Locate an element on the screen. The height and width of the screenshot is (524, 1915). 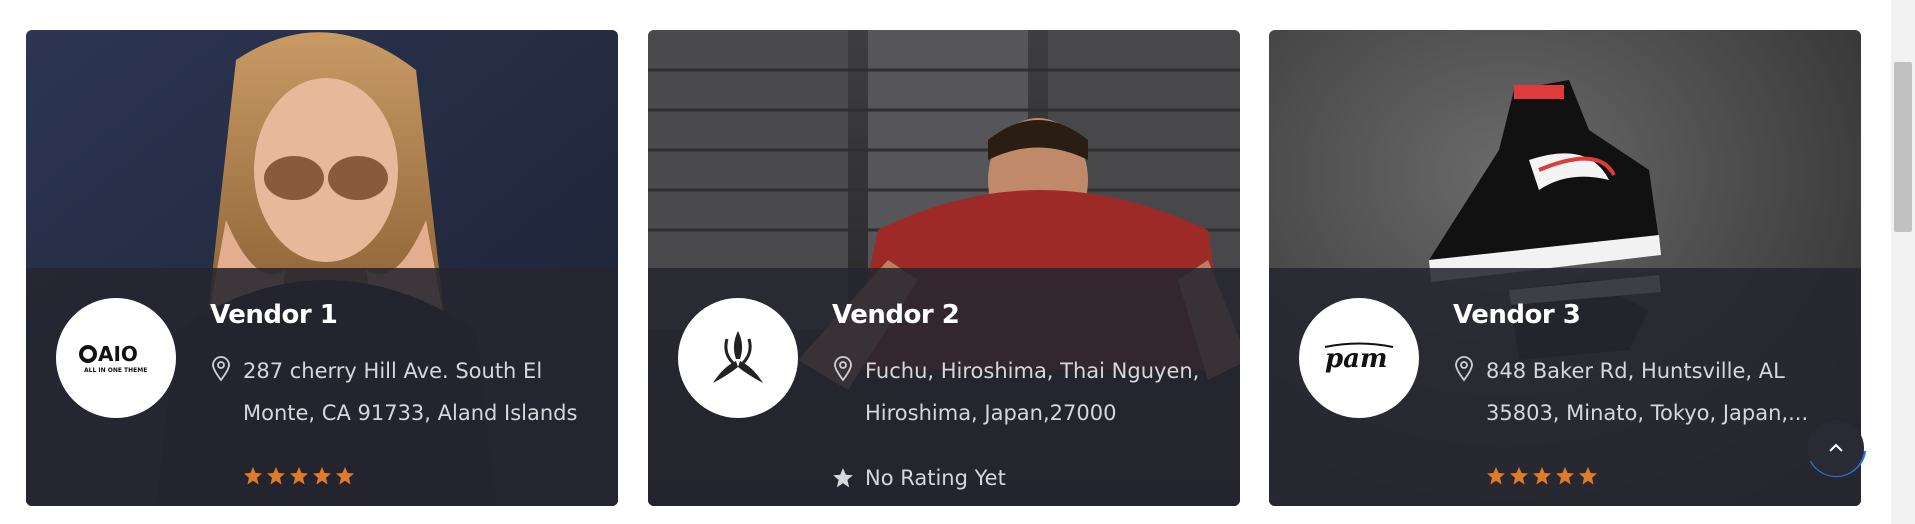
vendor-2-rating: No Rating Yet is located at coordinates (919, 478).